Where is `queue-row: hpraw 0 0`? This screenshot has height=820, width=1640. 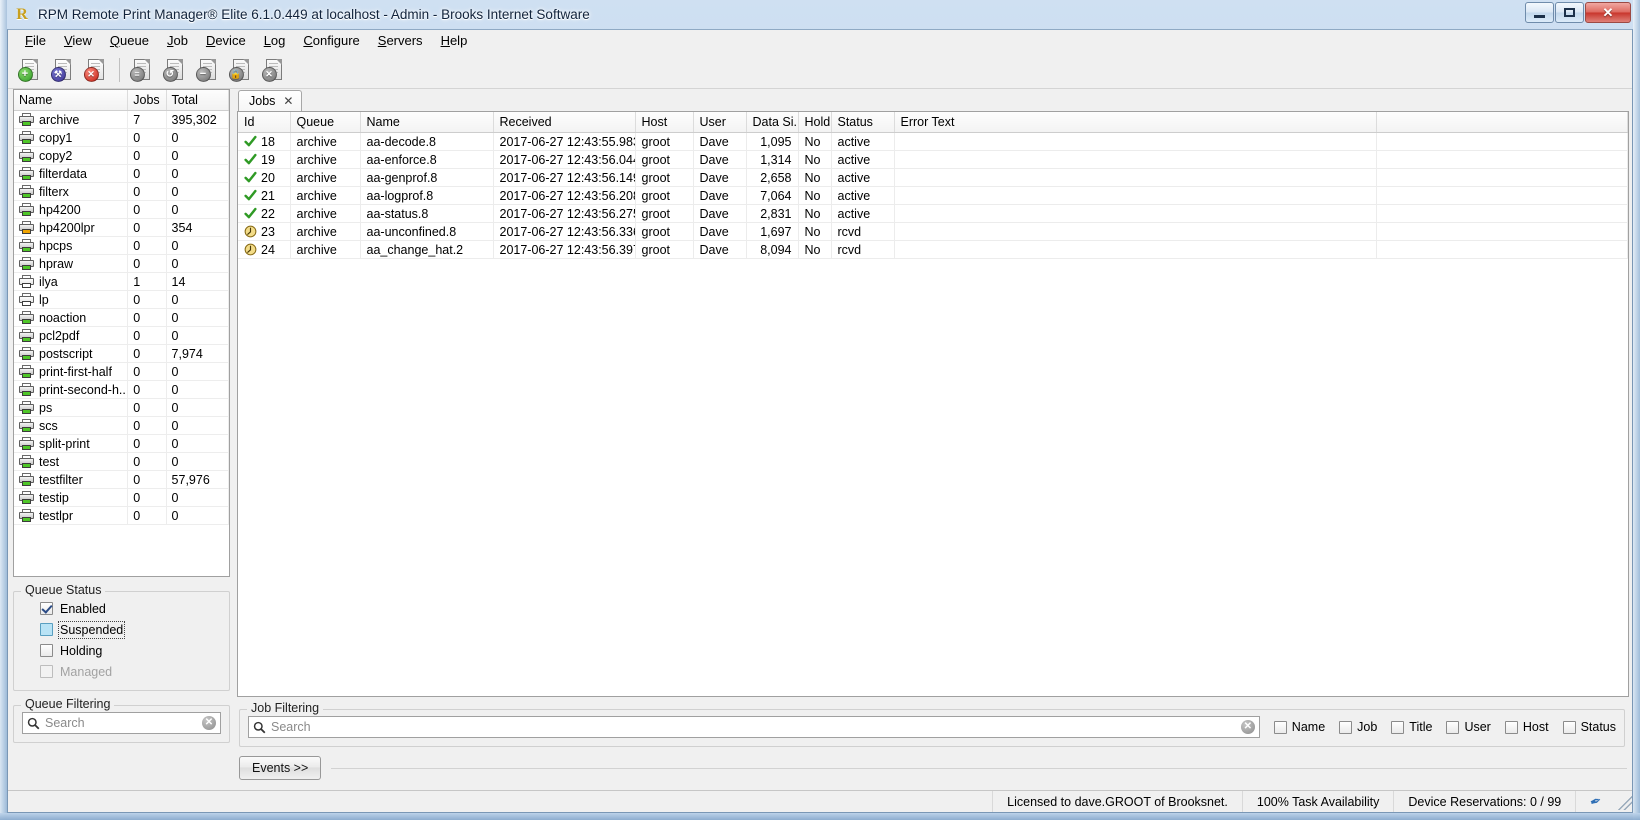
queue-row: hpraw 0 0 is located at coordinates (121, 263).